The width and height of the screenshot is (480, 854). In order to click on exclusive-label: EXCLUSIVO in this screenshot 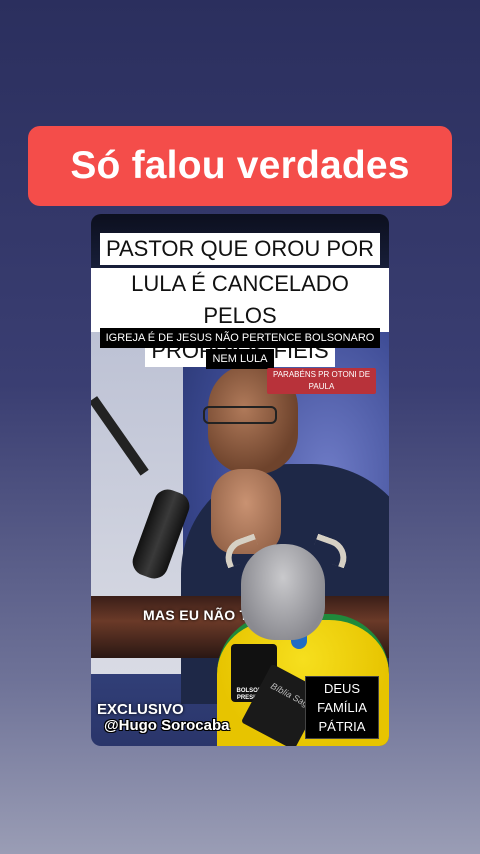, I will do `click(140, 709)`.